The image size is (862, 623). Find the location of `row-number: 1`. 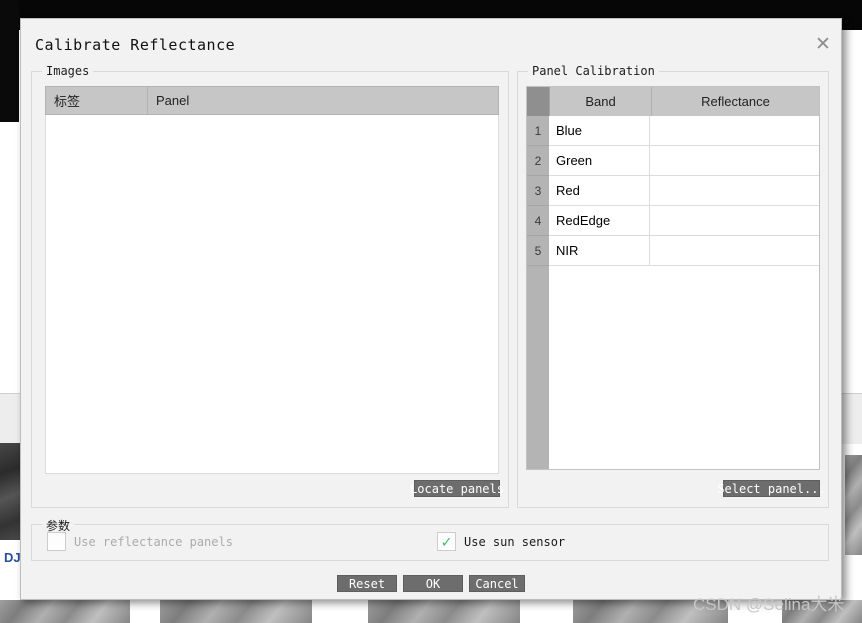

row-number: 1 is located at coordinates (538, 131).